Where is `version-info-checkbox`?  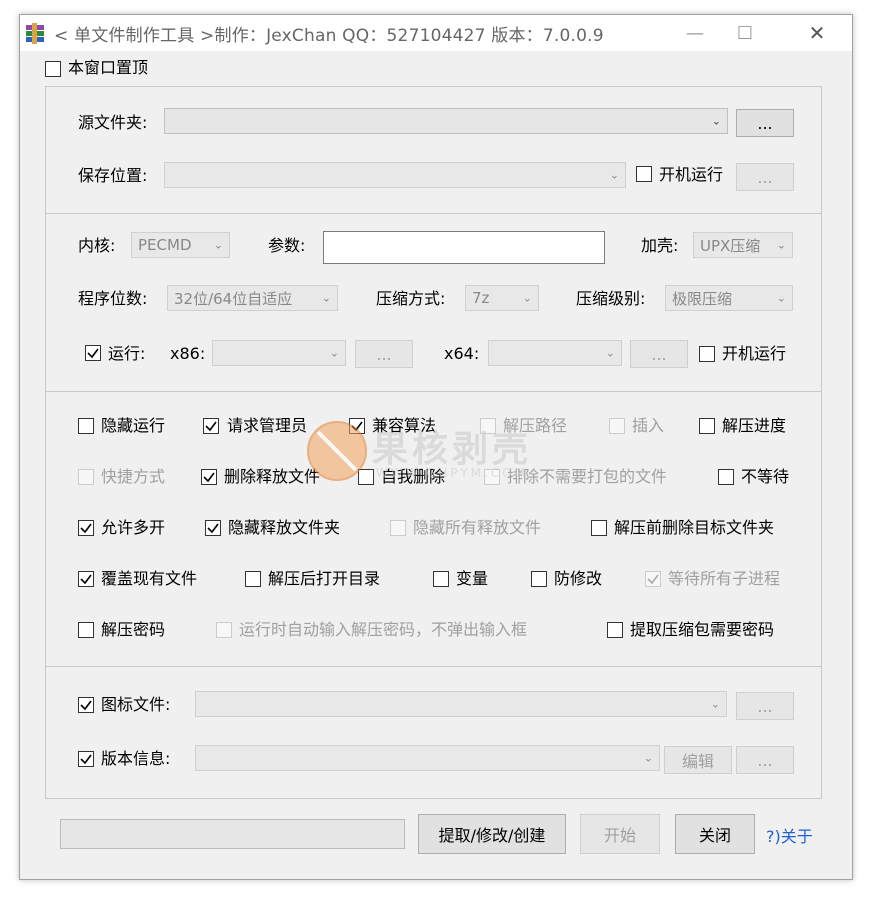 version-info-checkbox is located at coordinates (86, 759).